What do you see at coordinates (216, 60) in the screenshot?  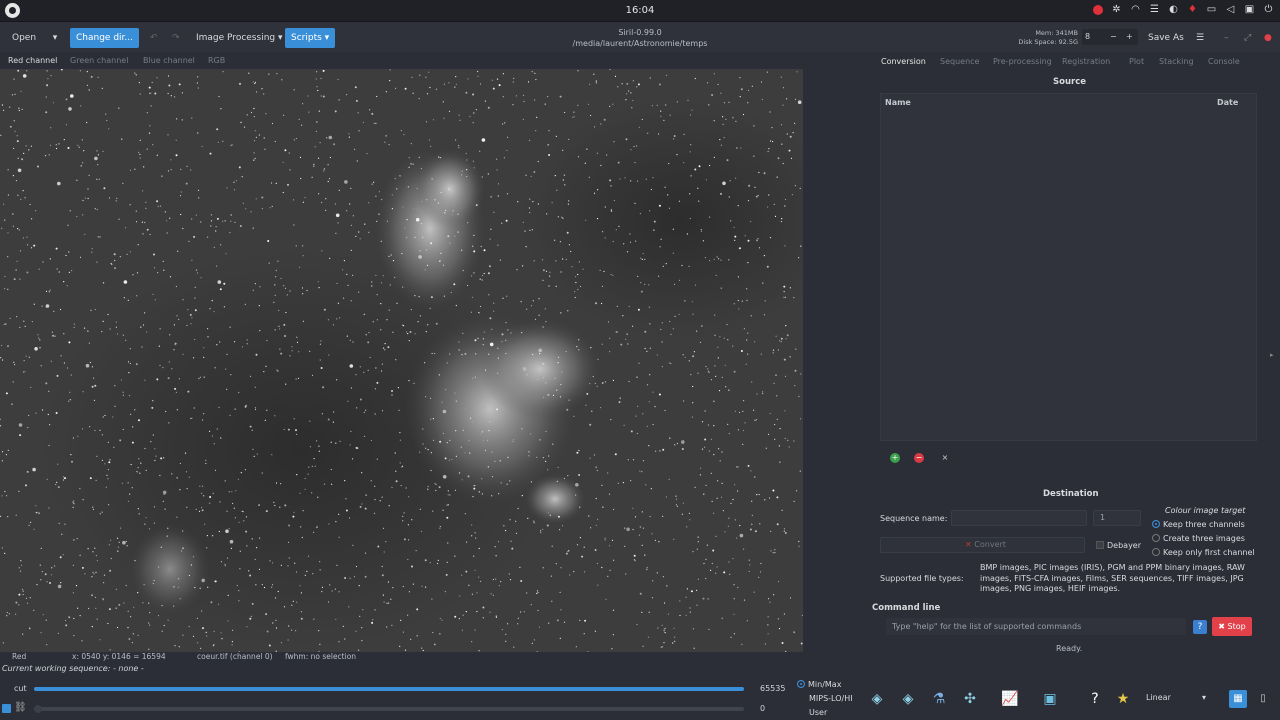 I see `tab-rgb: RGB` at bounding box center [216, 60].